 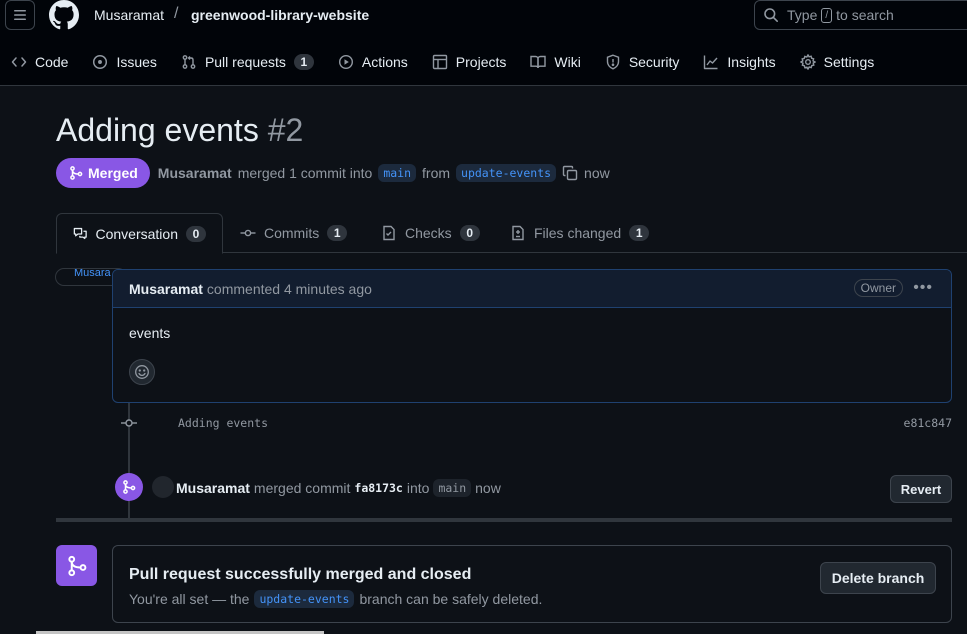 What do you see at coordinates (923, 288) in the screenshot?
I see `kebab-menu-icon: •••` at bounding box center [923, 288].